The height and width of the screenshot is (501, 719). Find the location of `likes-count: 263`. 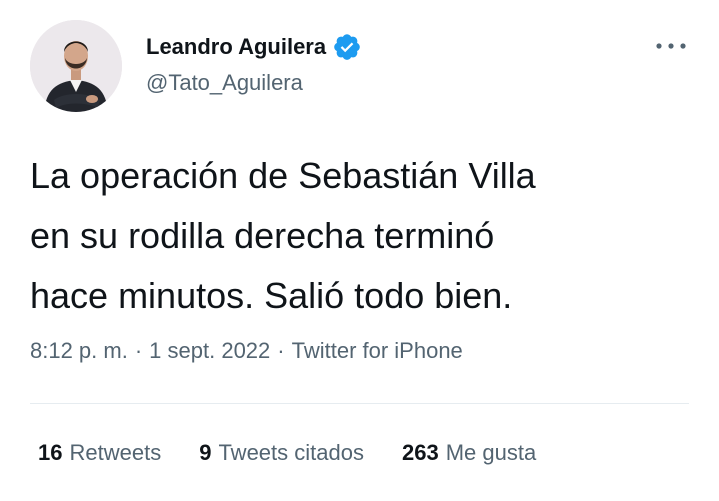

likes-count: 263 is located at coordinates (420, 452).